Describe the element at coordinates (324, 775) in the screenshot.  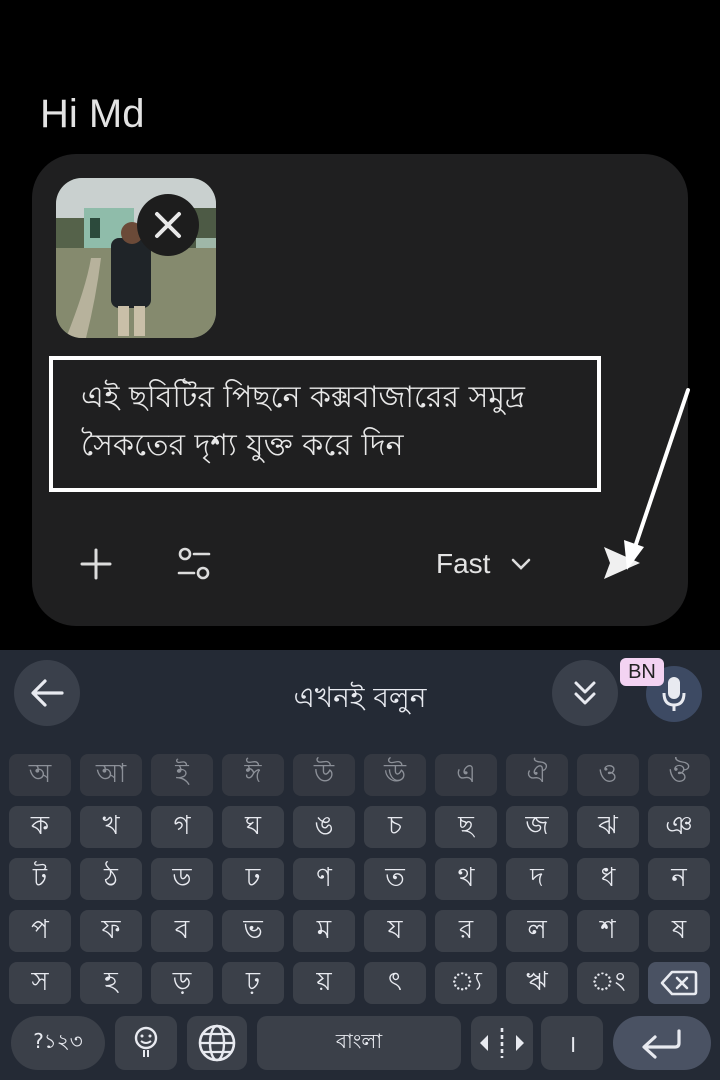
I see `key: উ` at that location.